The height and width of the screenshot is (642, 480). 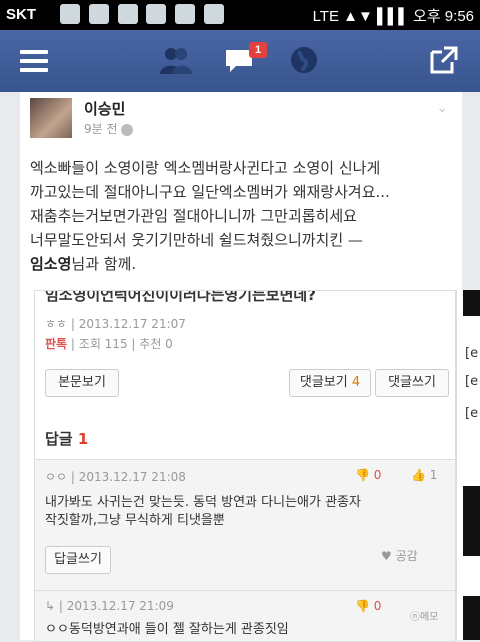 I want to click on comment-date: 2013.12.17 21:08, so click(x=132, y=477).